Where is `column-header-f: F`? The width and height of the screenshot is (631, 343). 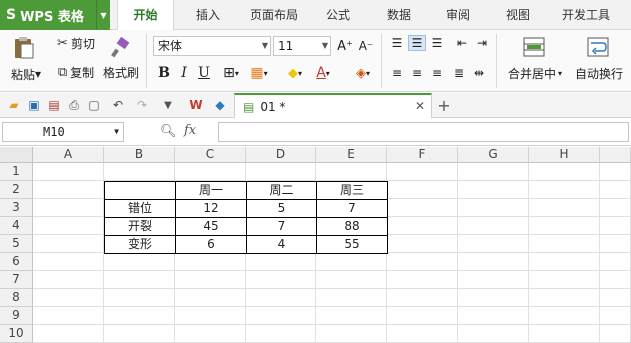 column-header-f: F is located at coordinates (422, 155).